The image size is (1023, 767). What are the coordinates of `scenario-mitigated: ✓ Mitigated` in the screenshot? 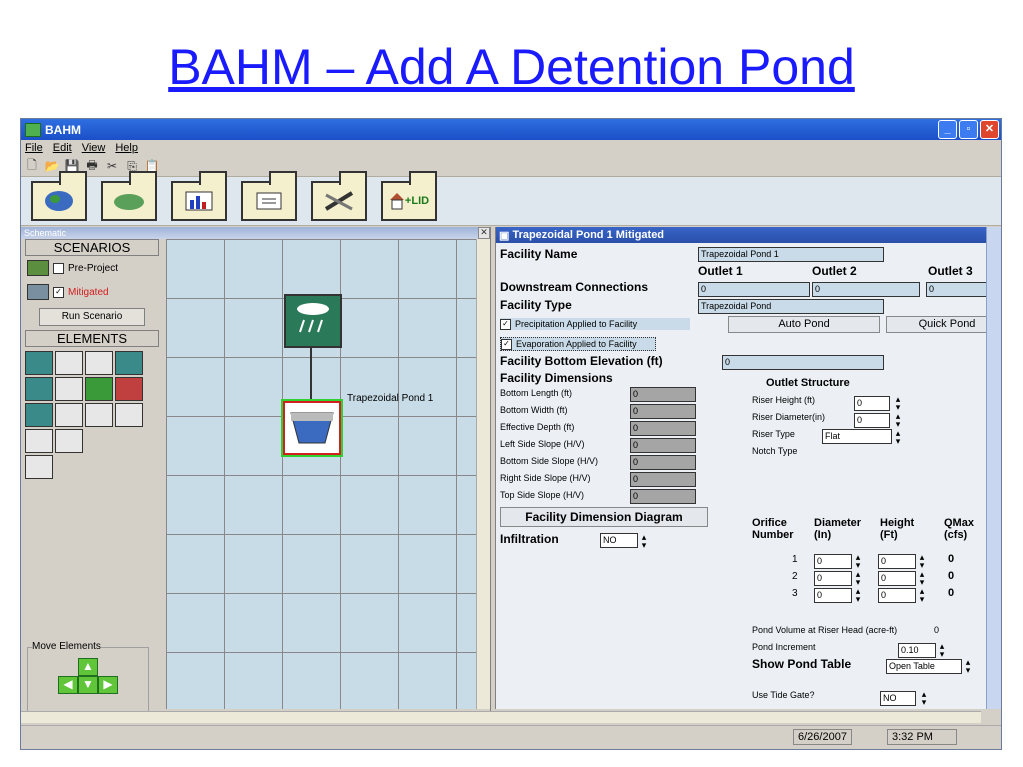 It's located at (92, 292).